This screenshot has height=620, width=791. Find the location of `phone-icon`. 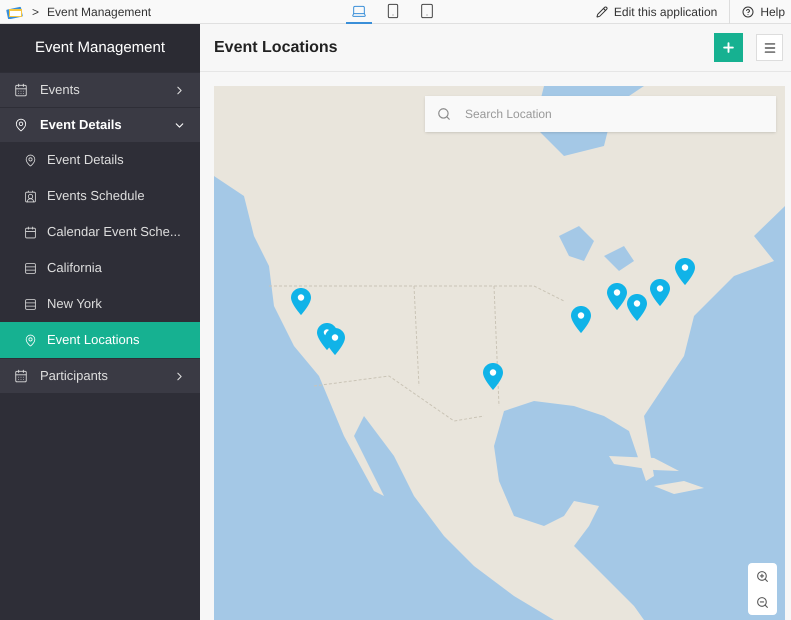

phone-icon is located at coordinates (393, 11).